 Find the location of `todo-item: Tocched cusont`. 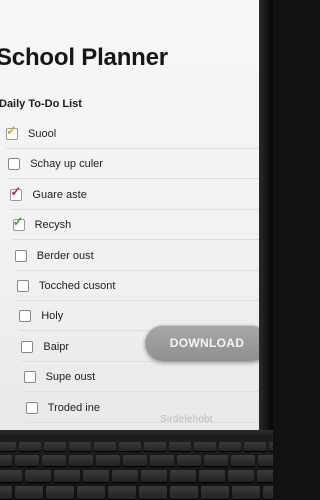

todo-item: Tocched cusont is located at coordinates (139, 286).